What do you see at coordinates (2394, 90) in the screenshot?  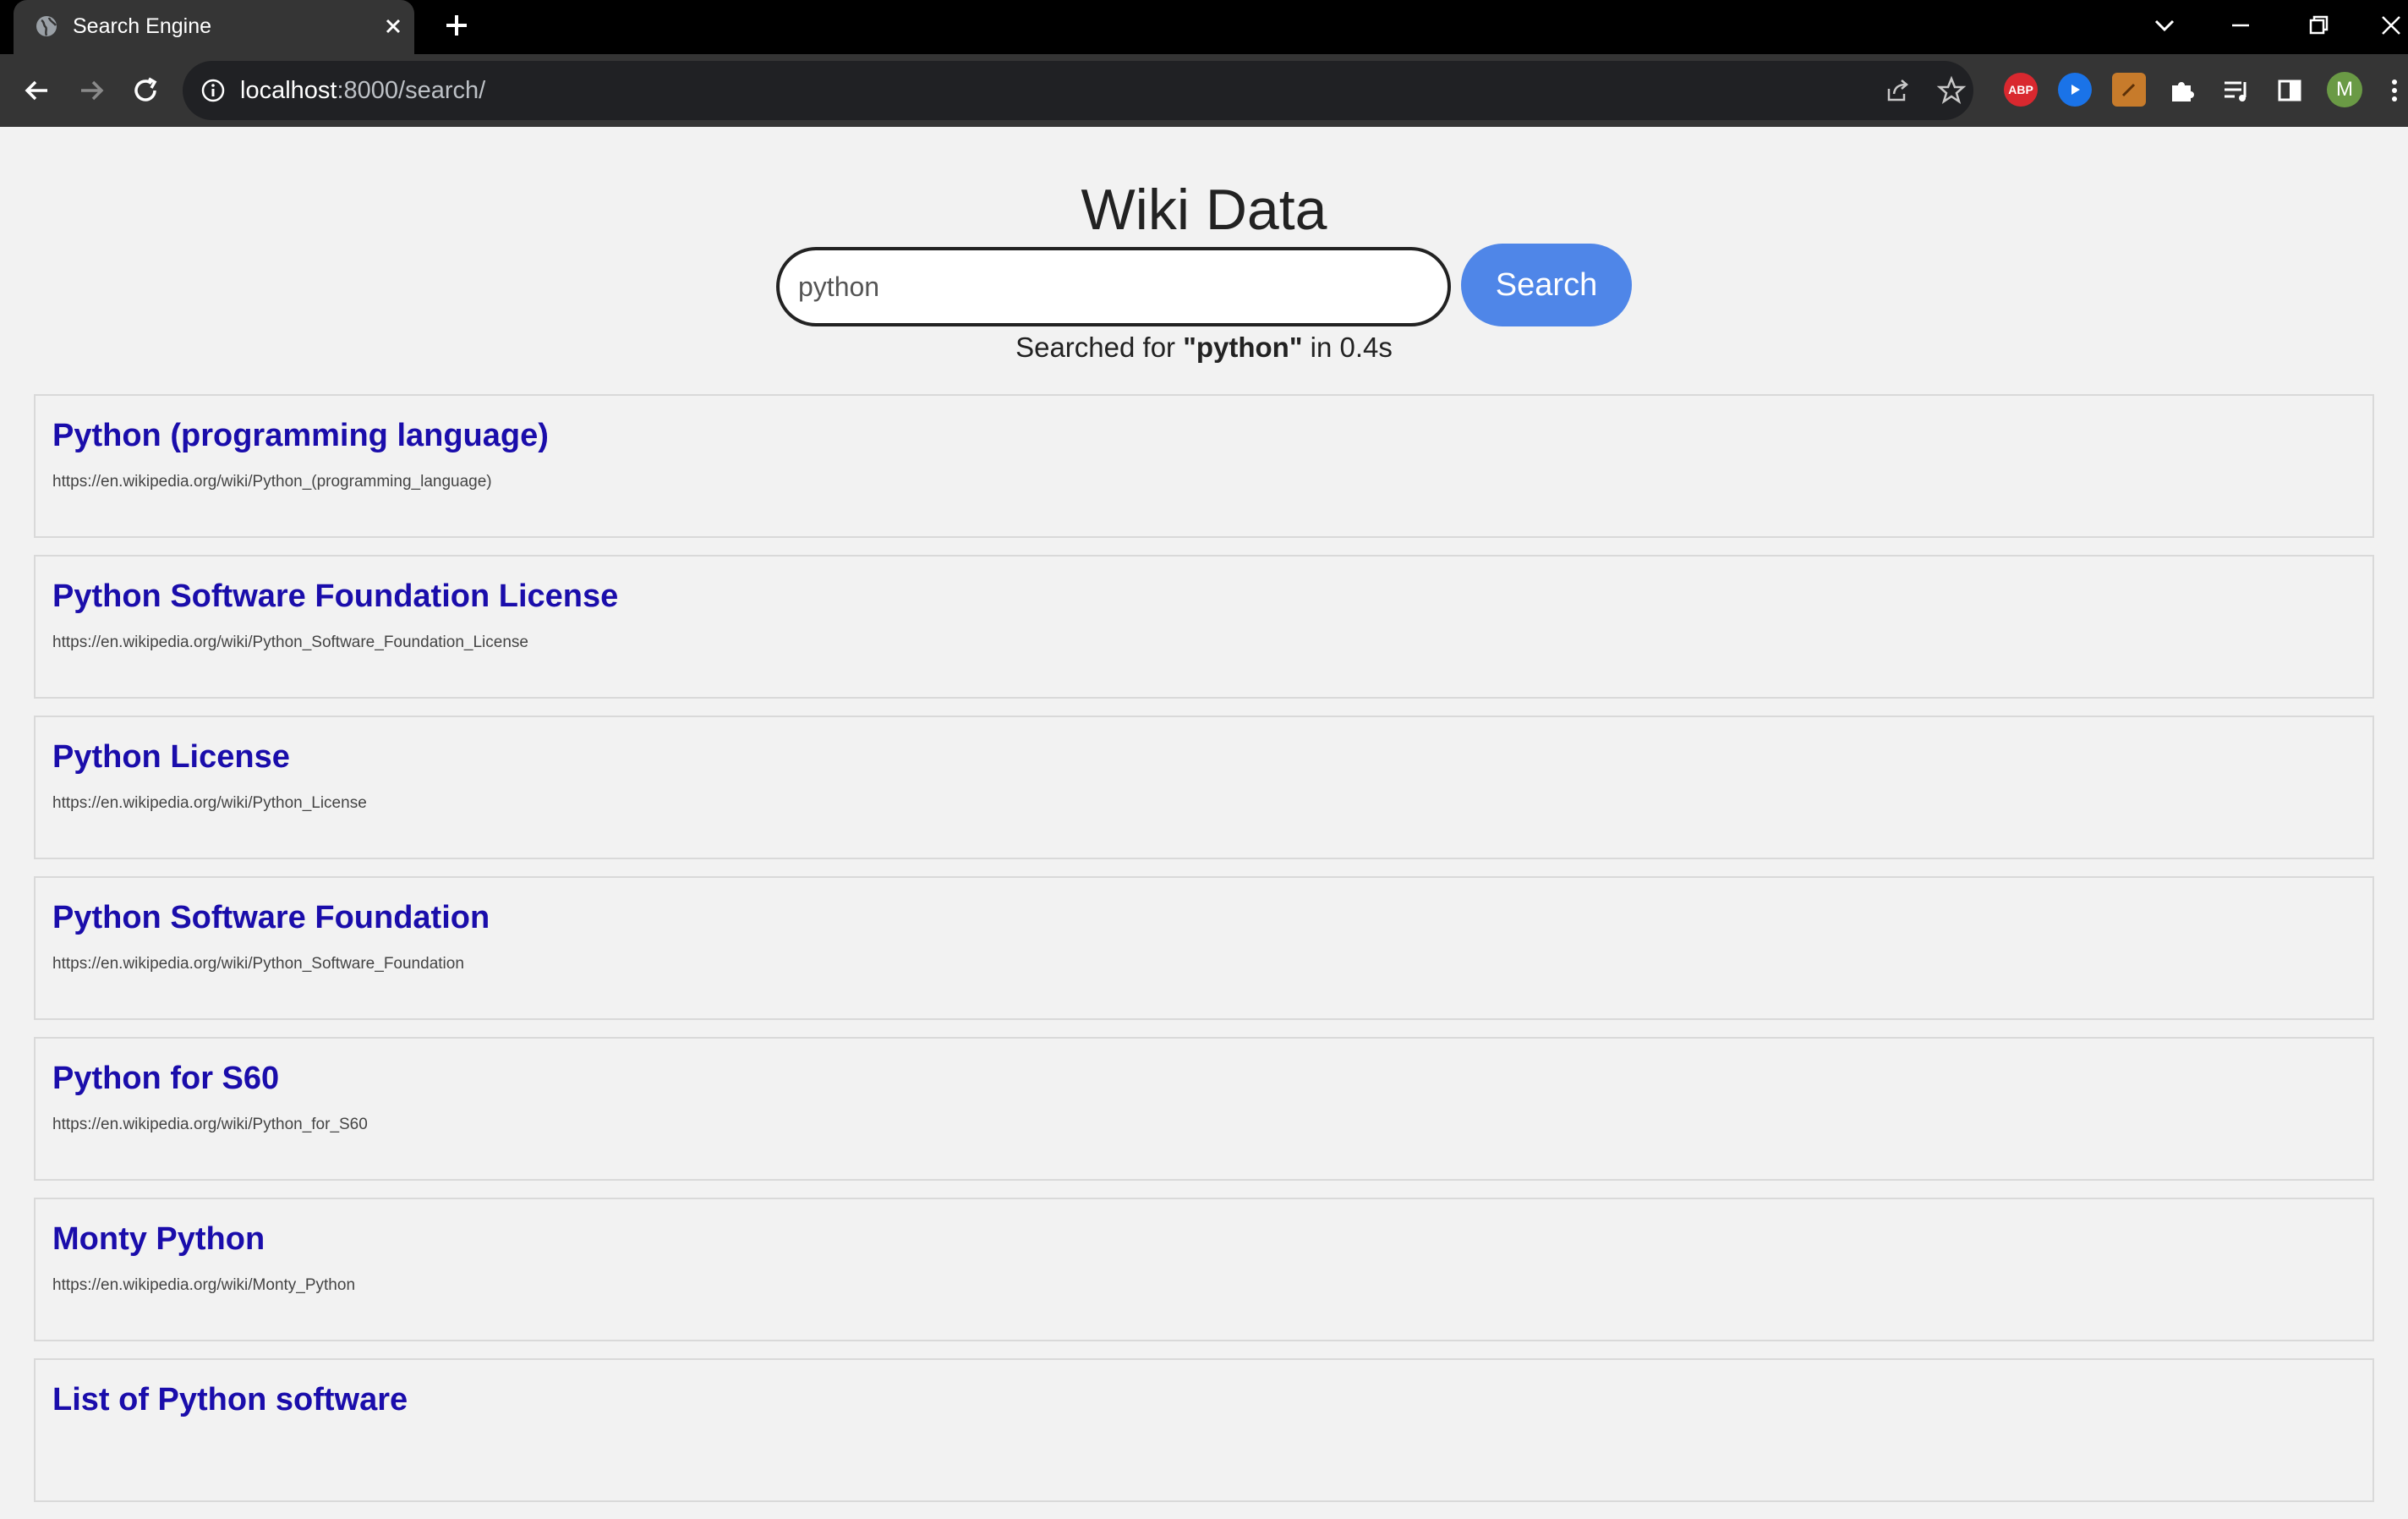 I see `kebab-menu-icon` at bounding box center [2394, 90].